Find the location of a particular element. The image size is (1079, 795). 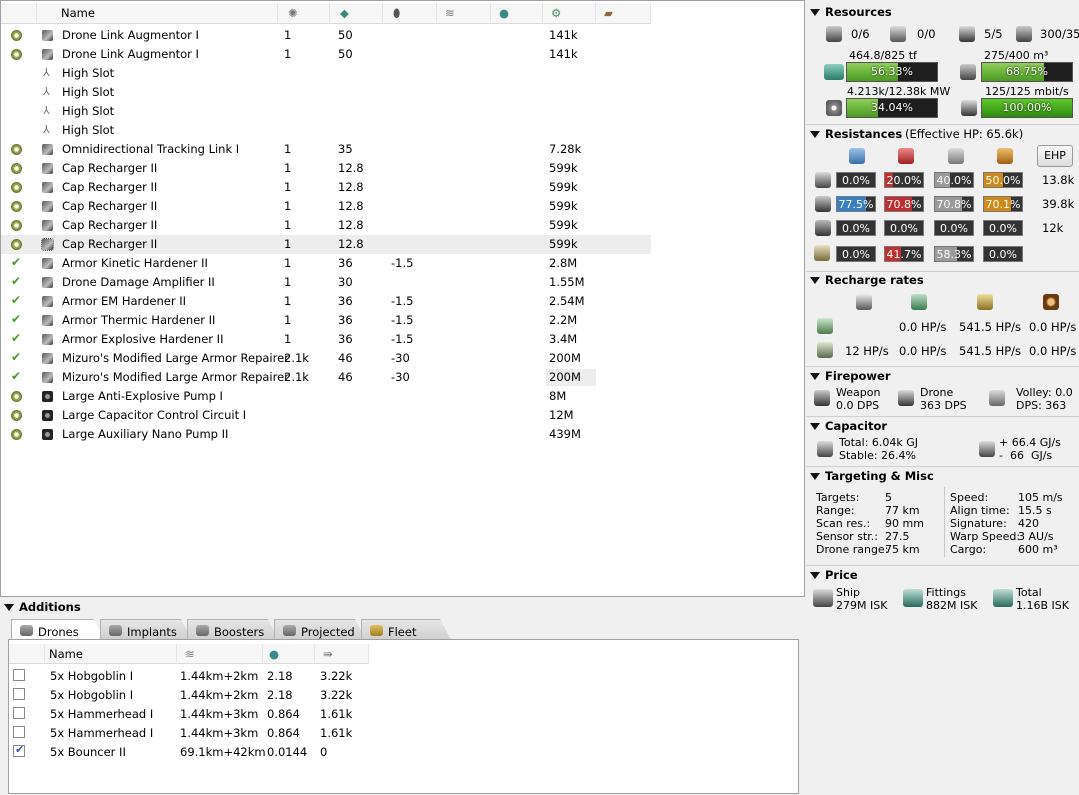

section-label: Resources is located at coordinates (858, 12).